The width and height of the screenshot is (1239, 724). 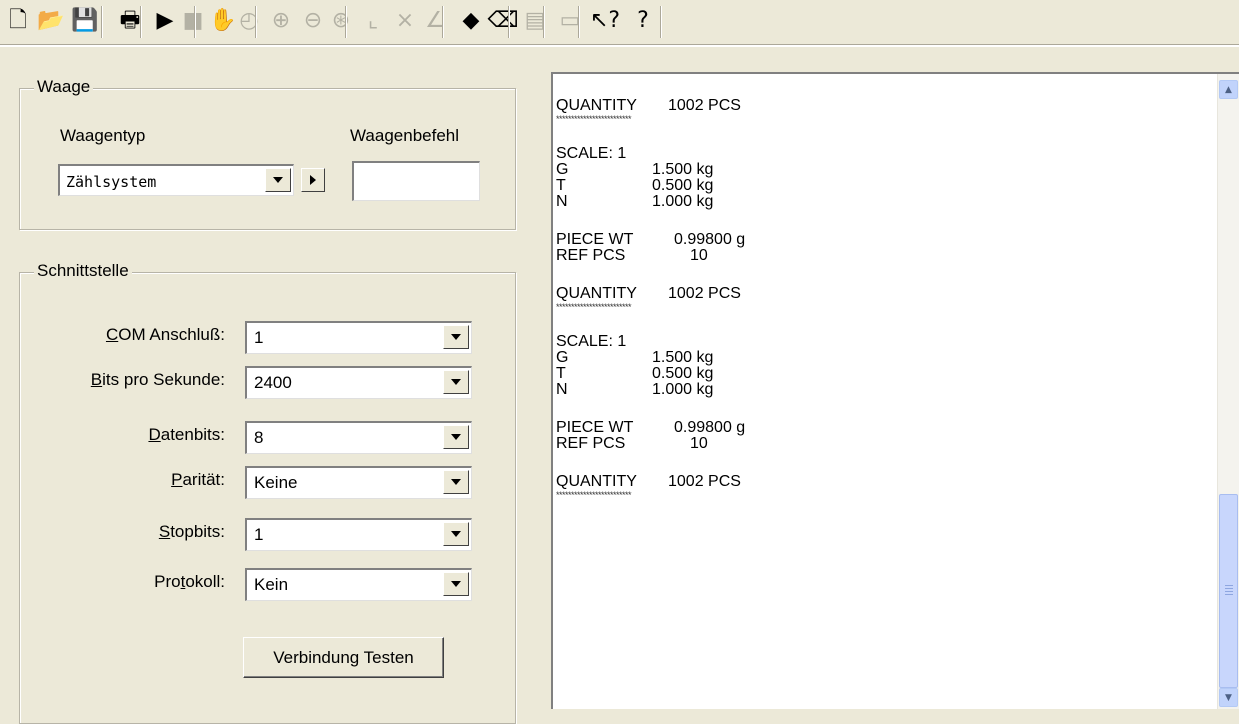 I want to click on field-select-1: 2400, so click(x=358, y=382).